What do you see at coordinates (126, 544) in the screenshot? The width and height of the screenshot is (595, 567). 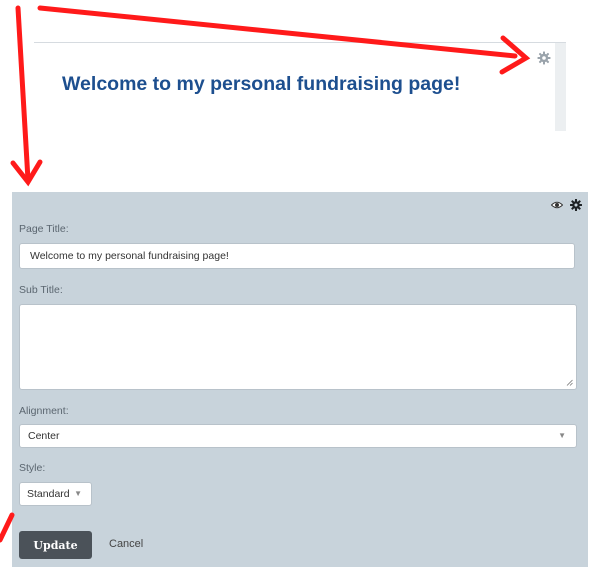 I see `cancel-button: Cancel` at bounding box center [126, 544].